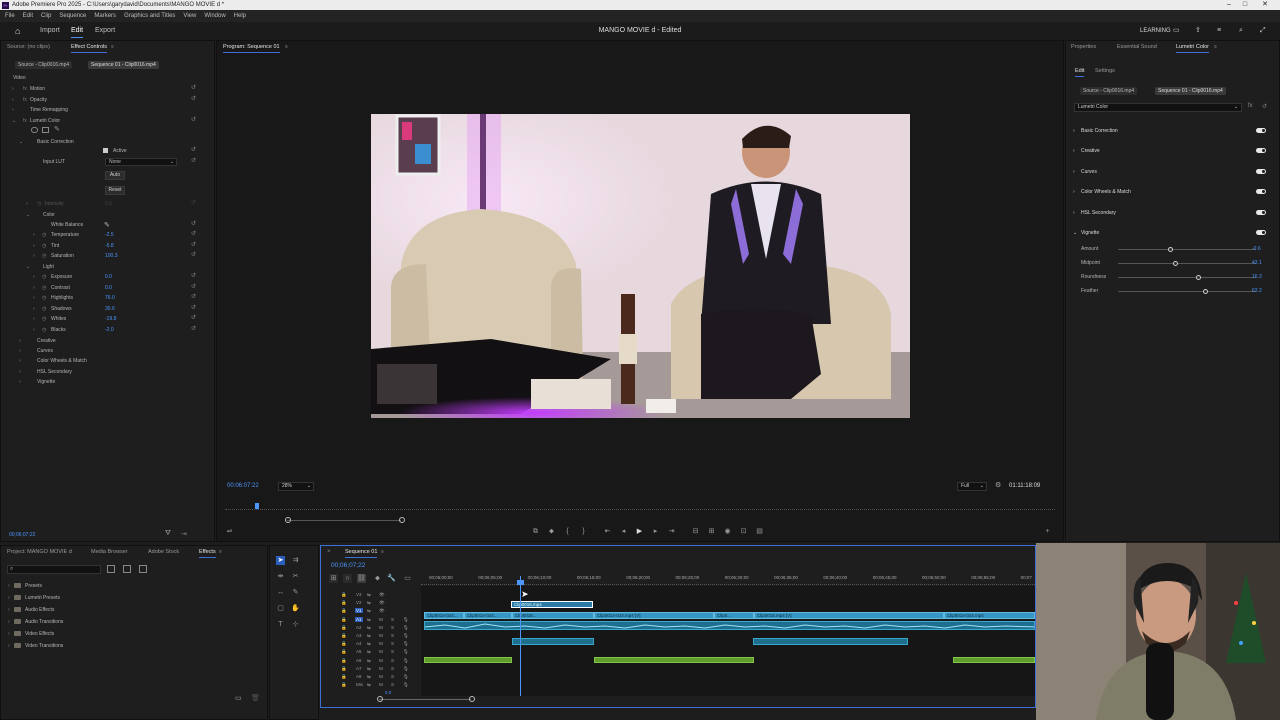 The width and height of the screenshot is (1280, 720). I want to click on menu-help: Help, so click(240, 16).